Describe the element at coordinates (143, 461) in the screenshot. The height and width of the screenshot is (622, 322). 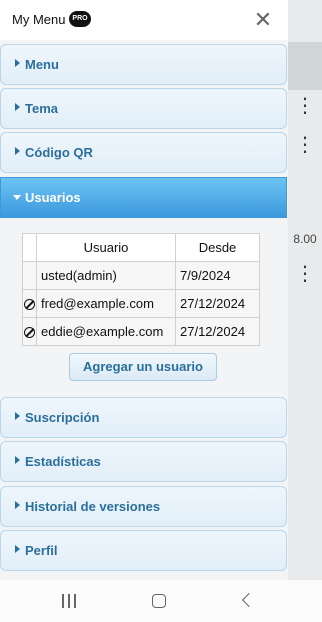
I see `section-estadisticas: Estadísticas` at that location.